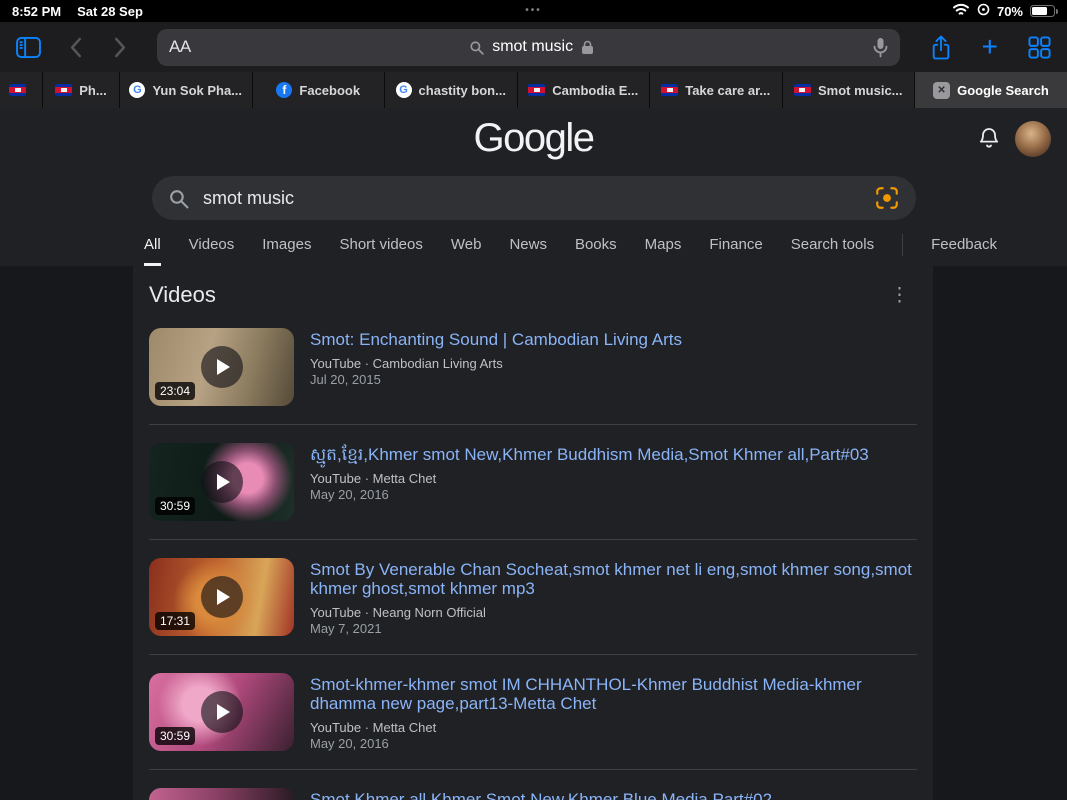  I want to click on reader-mode-button: AA, so click(180, 47).